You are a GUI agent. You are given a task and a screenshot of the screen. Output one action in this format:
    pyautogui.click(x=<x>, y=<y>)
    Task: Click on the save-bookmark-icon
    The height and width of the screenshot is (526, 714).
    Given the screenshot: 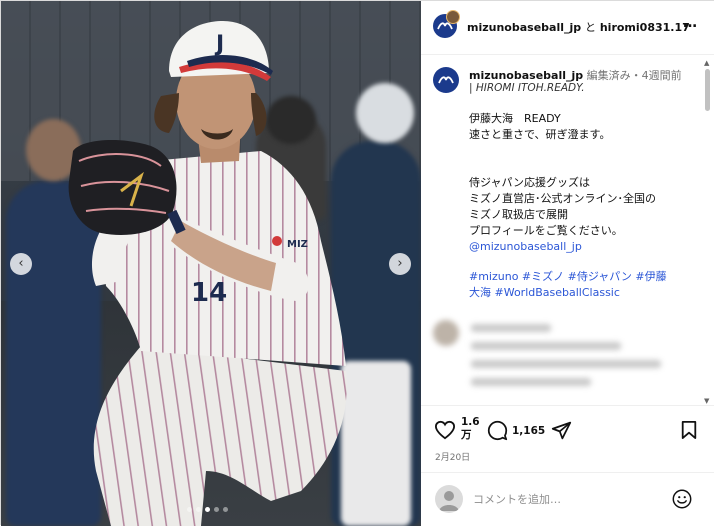 What is the action you would take?
    pyautogui.click(x=689, y=430)
    